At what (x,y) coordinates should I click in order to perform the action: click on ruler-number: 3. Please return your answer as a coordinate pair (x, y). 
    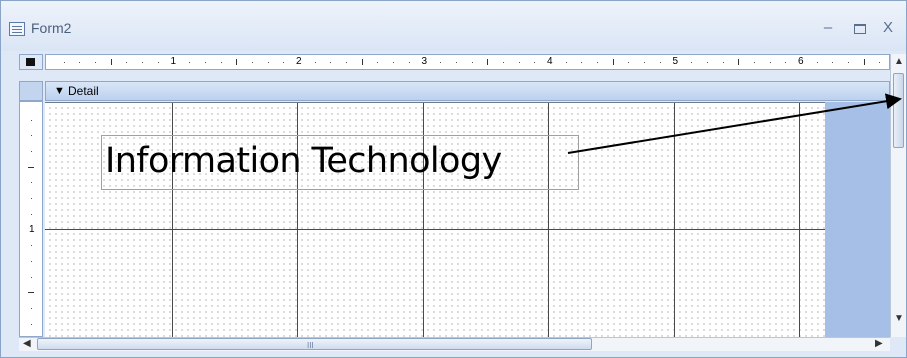
    Looking at the image, I should click on (424, 61).